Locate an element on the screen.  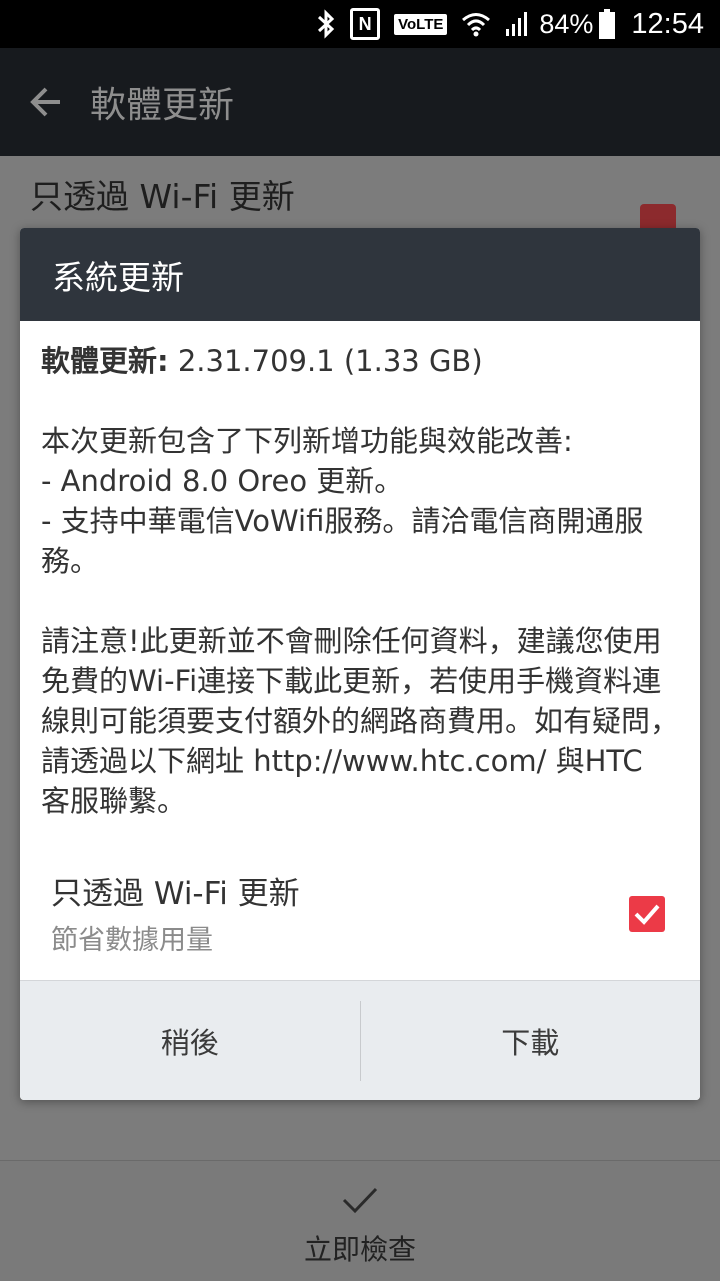
wifi-only-checkbox is located at coordinates (647, 914).